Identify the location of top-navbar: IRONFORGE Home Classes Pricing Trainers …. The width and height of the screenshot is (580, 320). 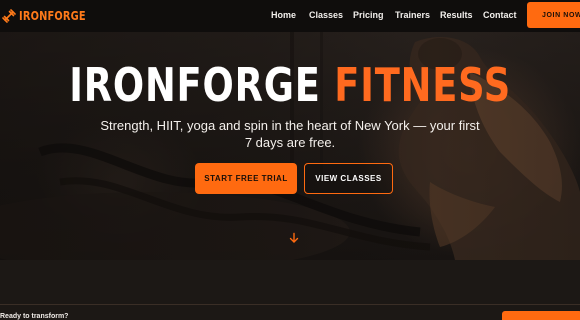
(290, 16).